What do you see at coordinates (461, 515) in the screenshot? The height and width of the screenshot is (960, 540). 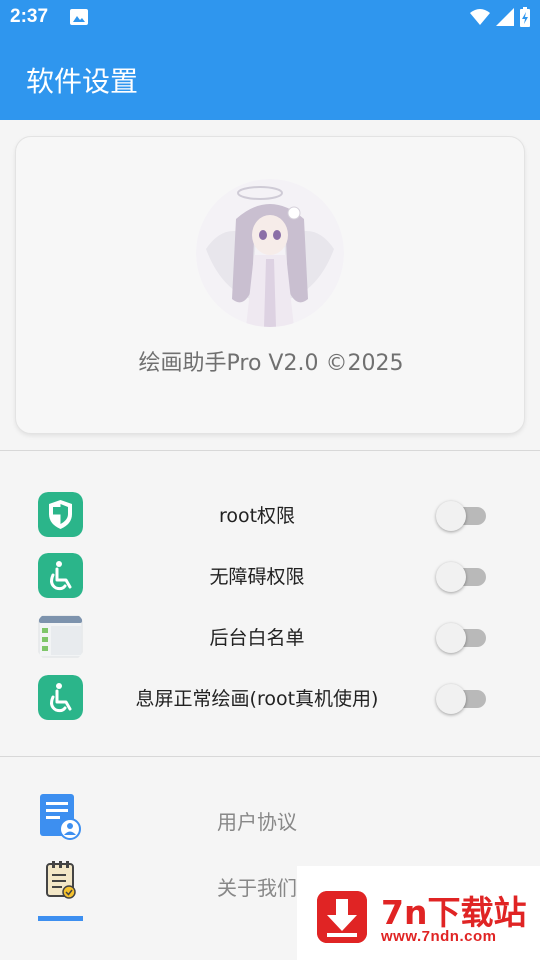 I see `root-permission-switch` at bounding box center [461, 515].